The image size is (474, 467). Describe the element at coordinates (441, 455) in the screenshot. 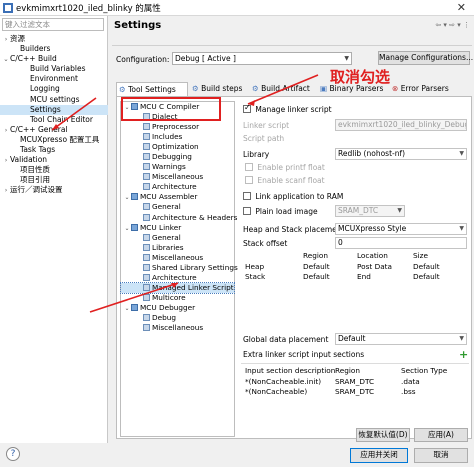

I see `cancel-button: 取消` at that location.